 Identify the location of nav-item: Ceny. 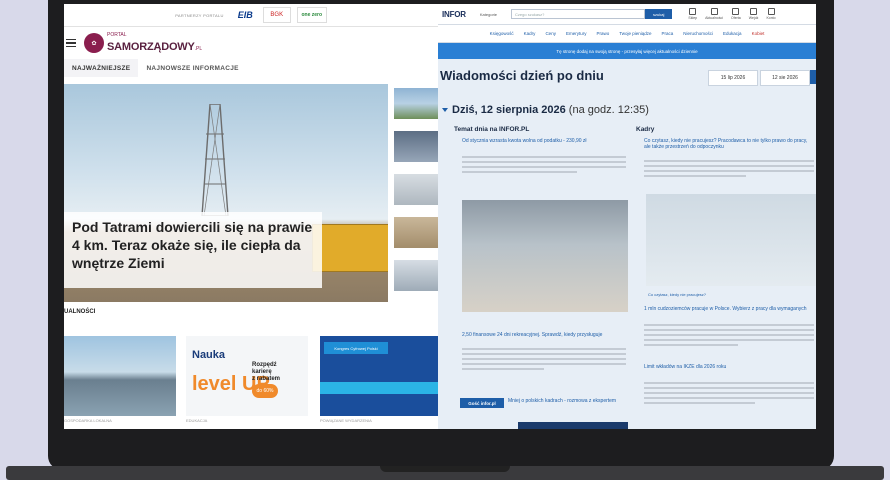
(550, 33).